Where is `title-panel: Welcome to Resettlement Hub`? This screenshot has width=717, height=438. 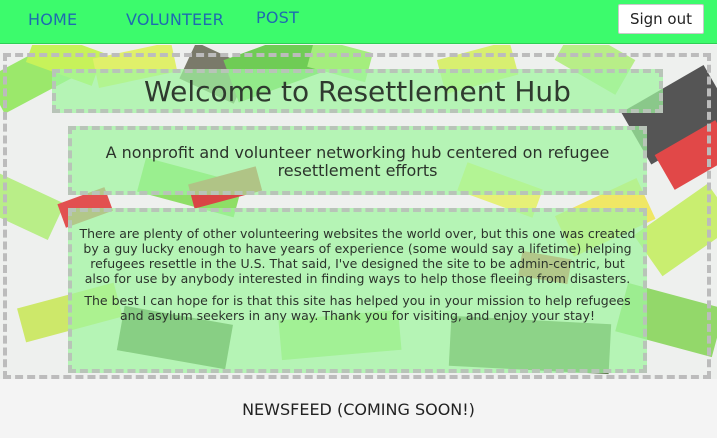 title-panel: Welcome to Resettlement Hub is located at coordinates (357, 91).